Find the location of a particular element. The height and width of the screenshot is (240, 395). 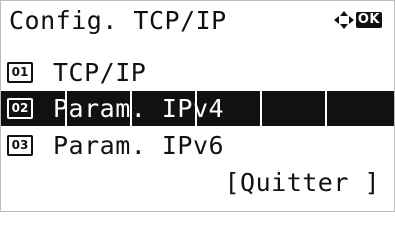

quit-button: [Quitter ] is located at coordinates (302, 182).